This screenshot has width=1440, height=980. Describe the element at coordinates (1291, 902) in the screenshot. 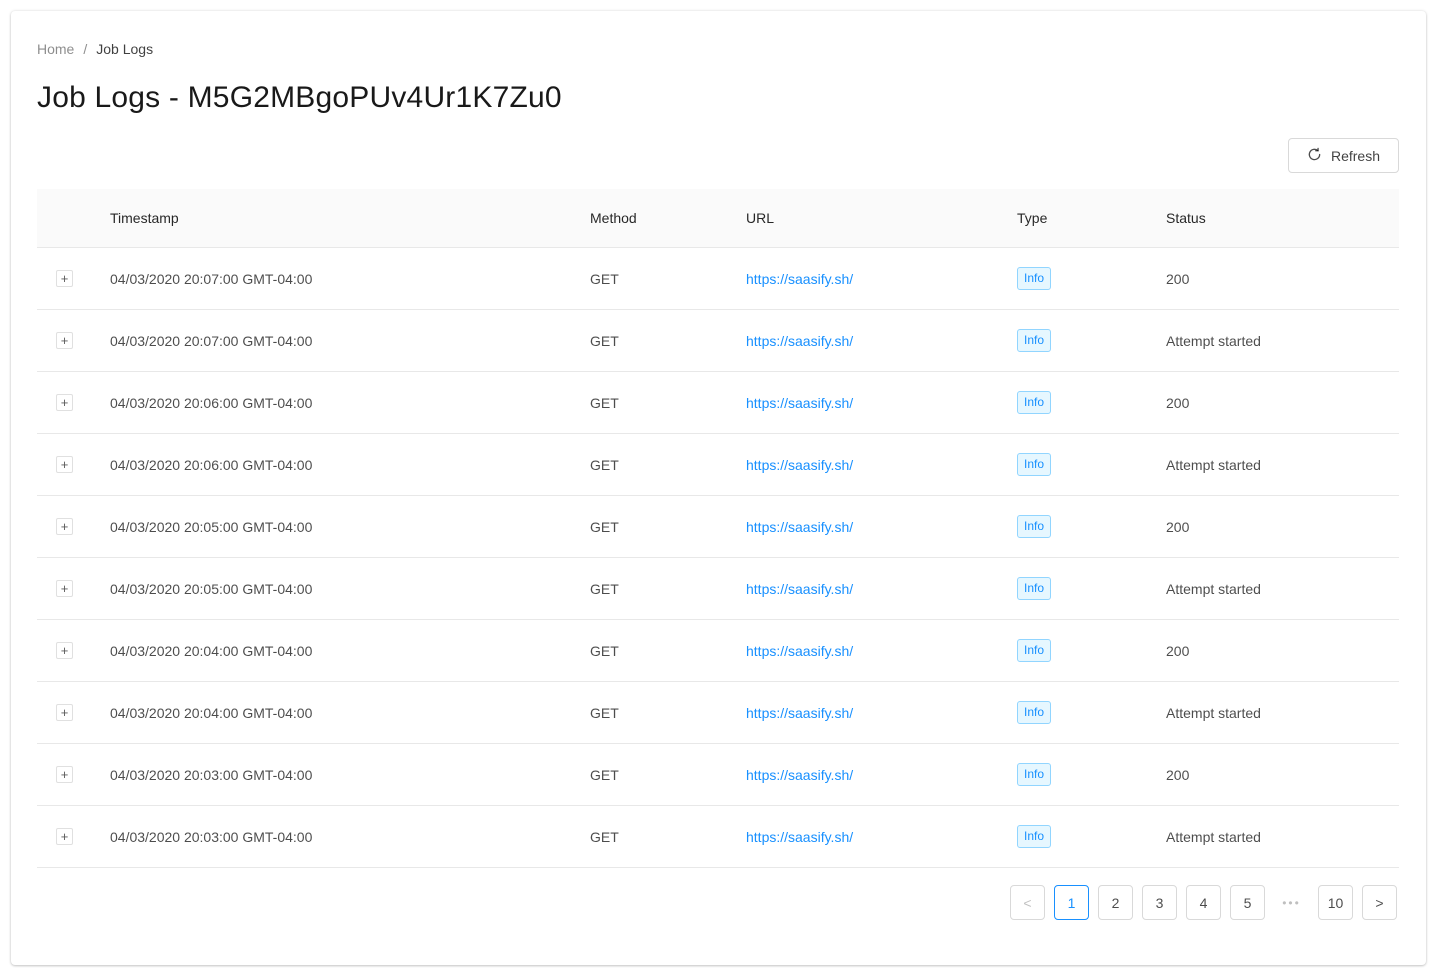

I see `pagination-jump-next: •••` at that location.